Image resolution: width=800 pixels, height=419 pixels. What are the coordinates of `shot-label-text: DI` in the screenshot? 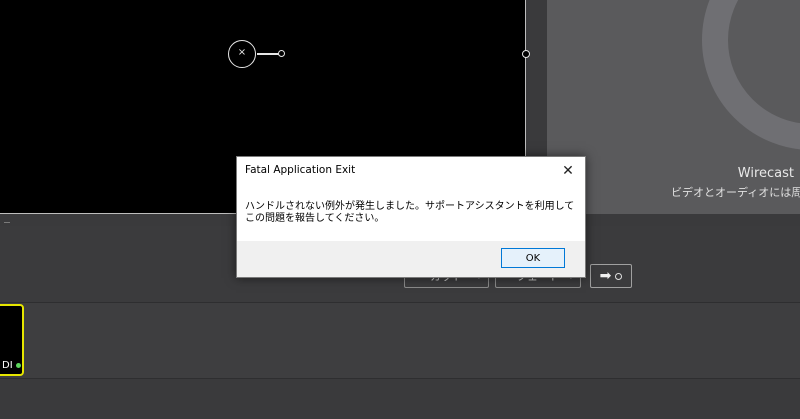 It's located at (7, 365).